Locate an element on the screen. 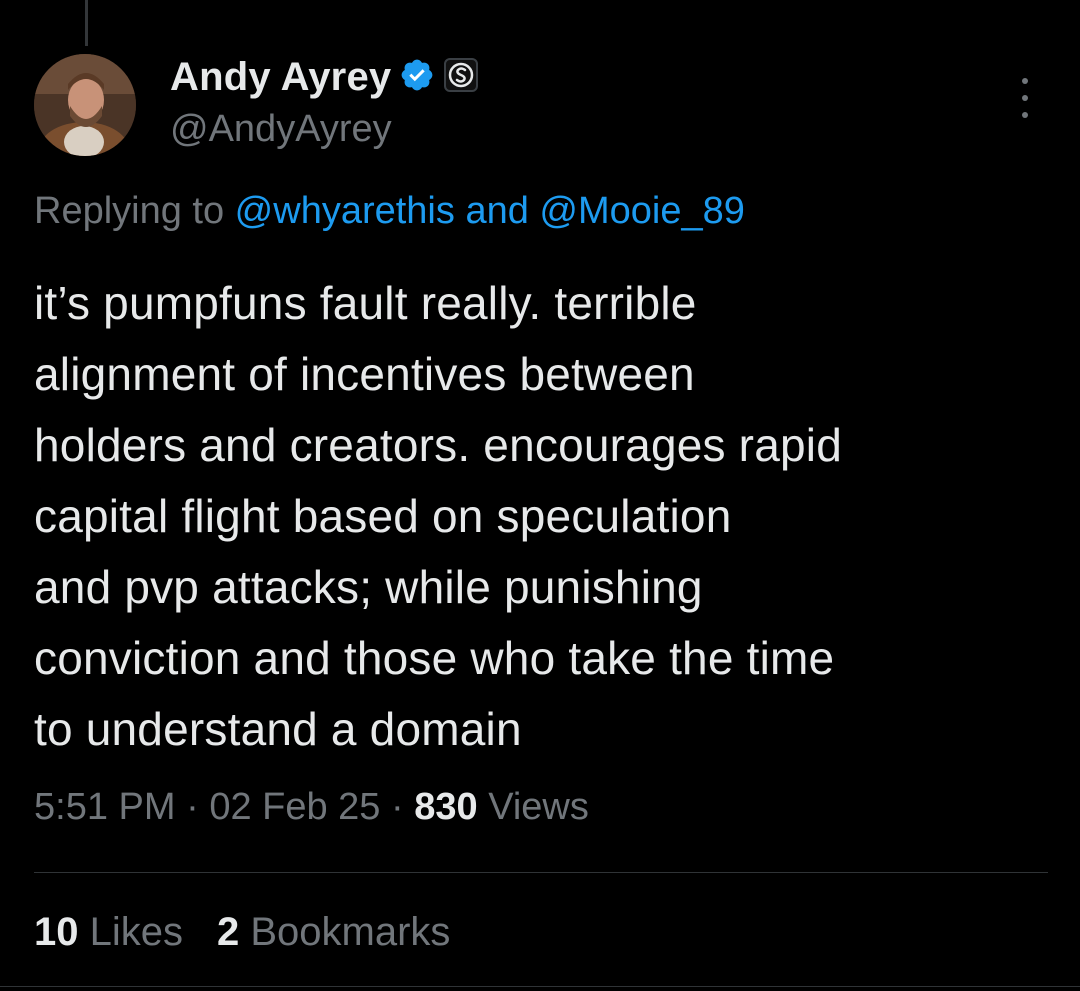 Image resolution: width=1080 pixels, height=991 pixels. tweet-date: 02 Feb 25 is located at coordinates (294, 807).